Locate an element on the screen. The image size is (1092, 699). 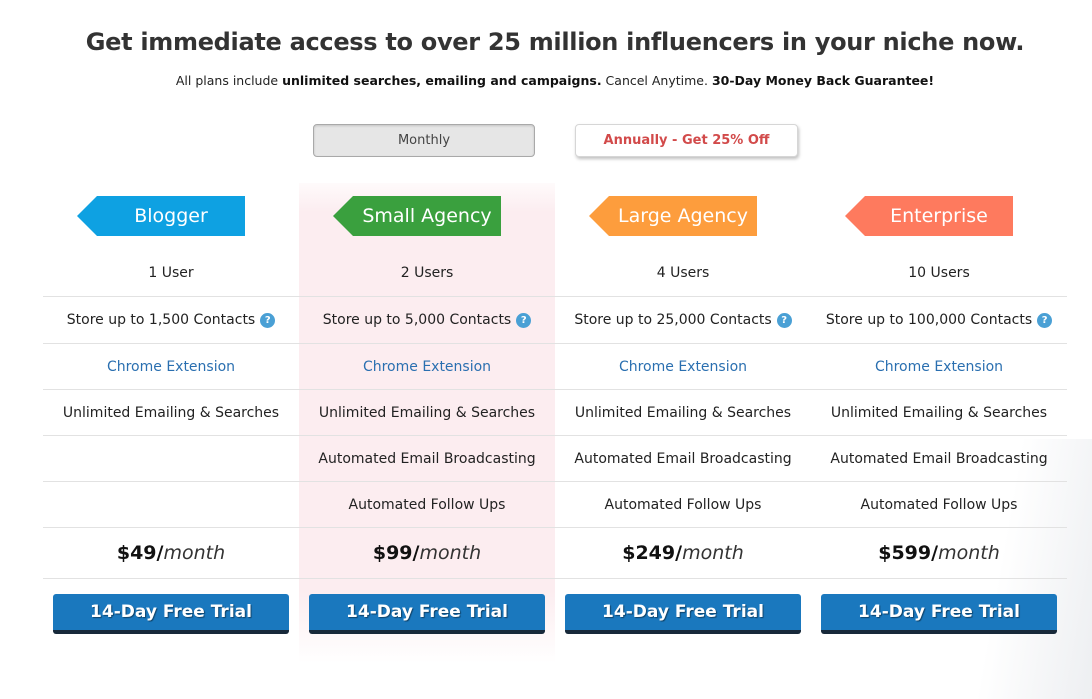
plan-contacts: Store up to 25,000 Contacts? is located at coordinates (683, 320).